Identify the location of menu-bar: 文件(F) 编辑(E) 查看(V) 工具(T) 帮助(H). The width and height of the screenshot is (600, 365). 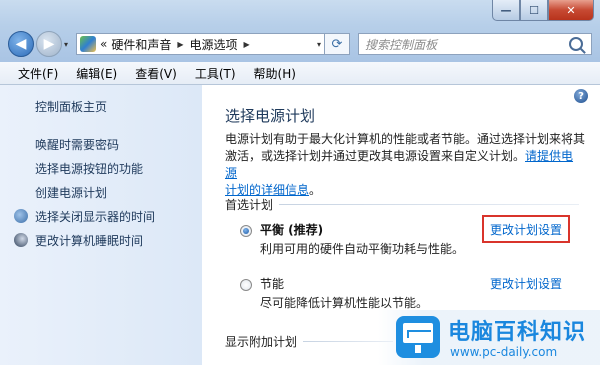
(300, 73).